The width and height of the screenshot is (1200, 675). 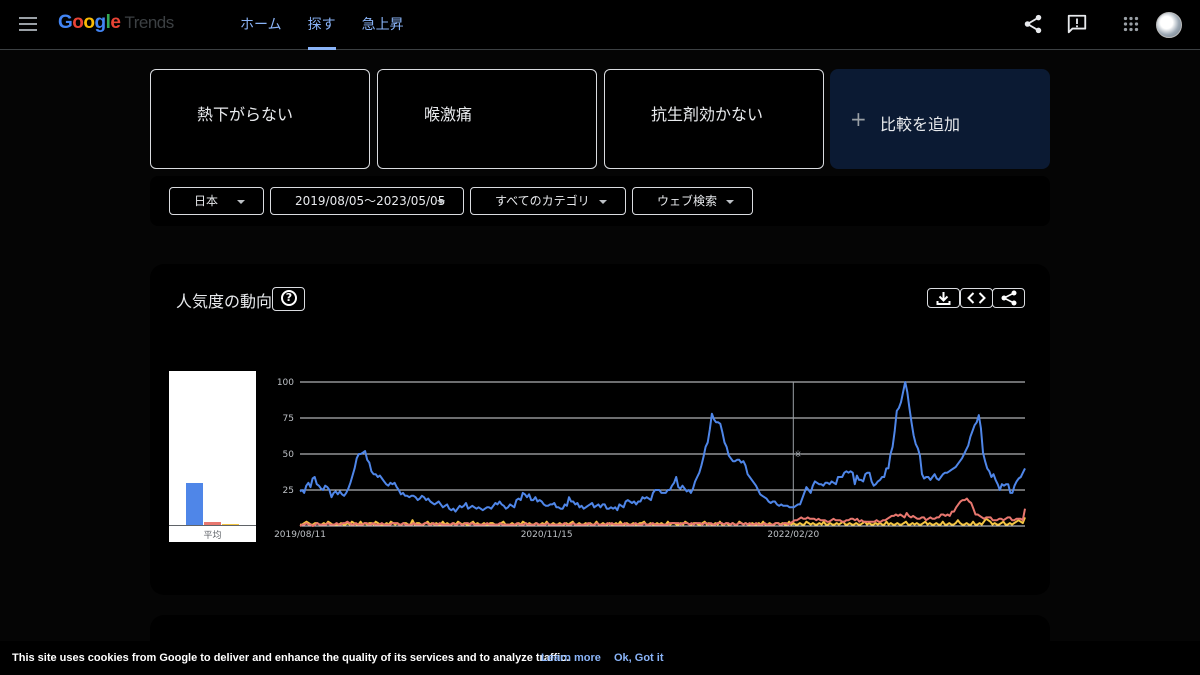 I want to click on y-tick-label: 75, so click(x=288, y=419).